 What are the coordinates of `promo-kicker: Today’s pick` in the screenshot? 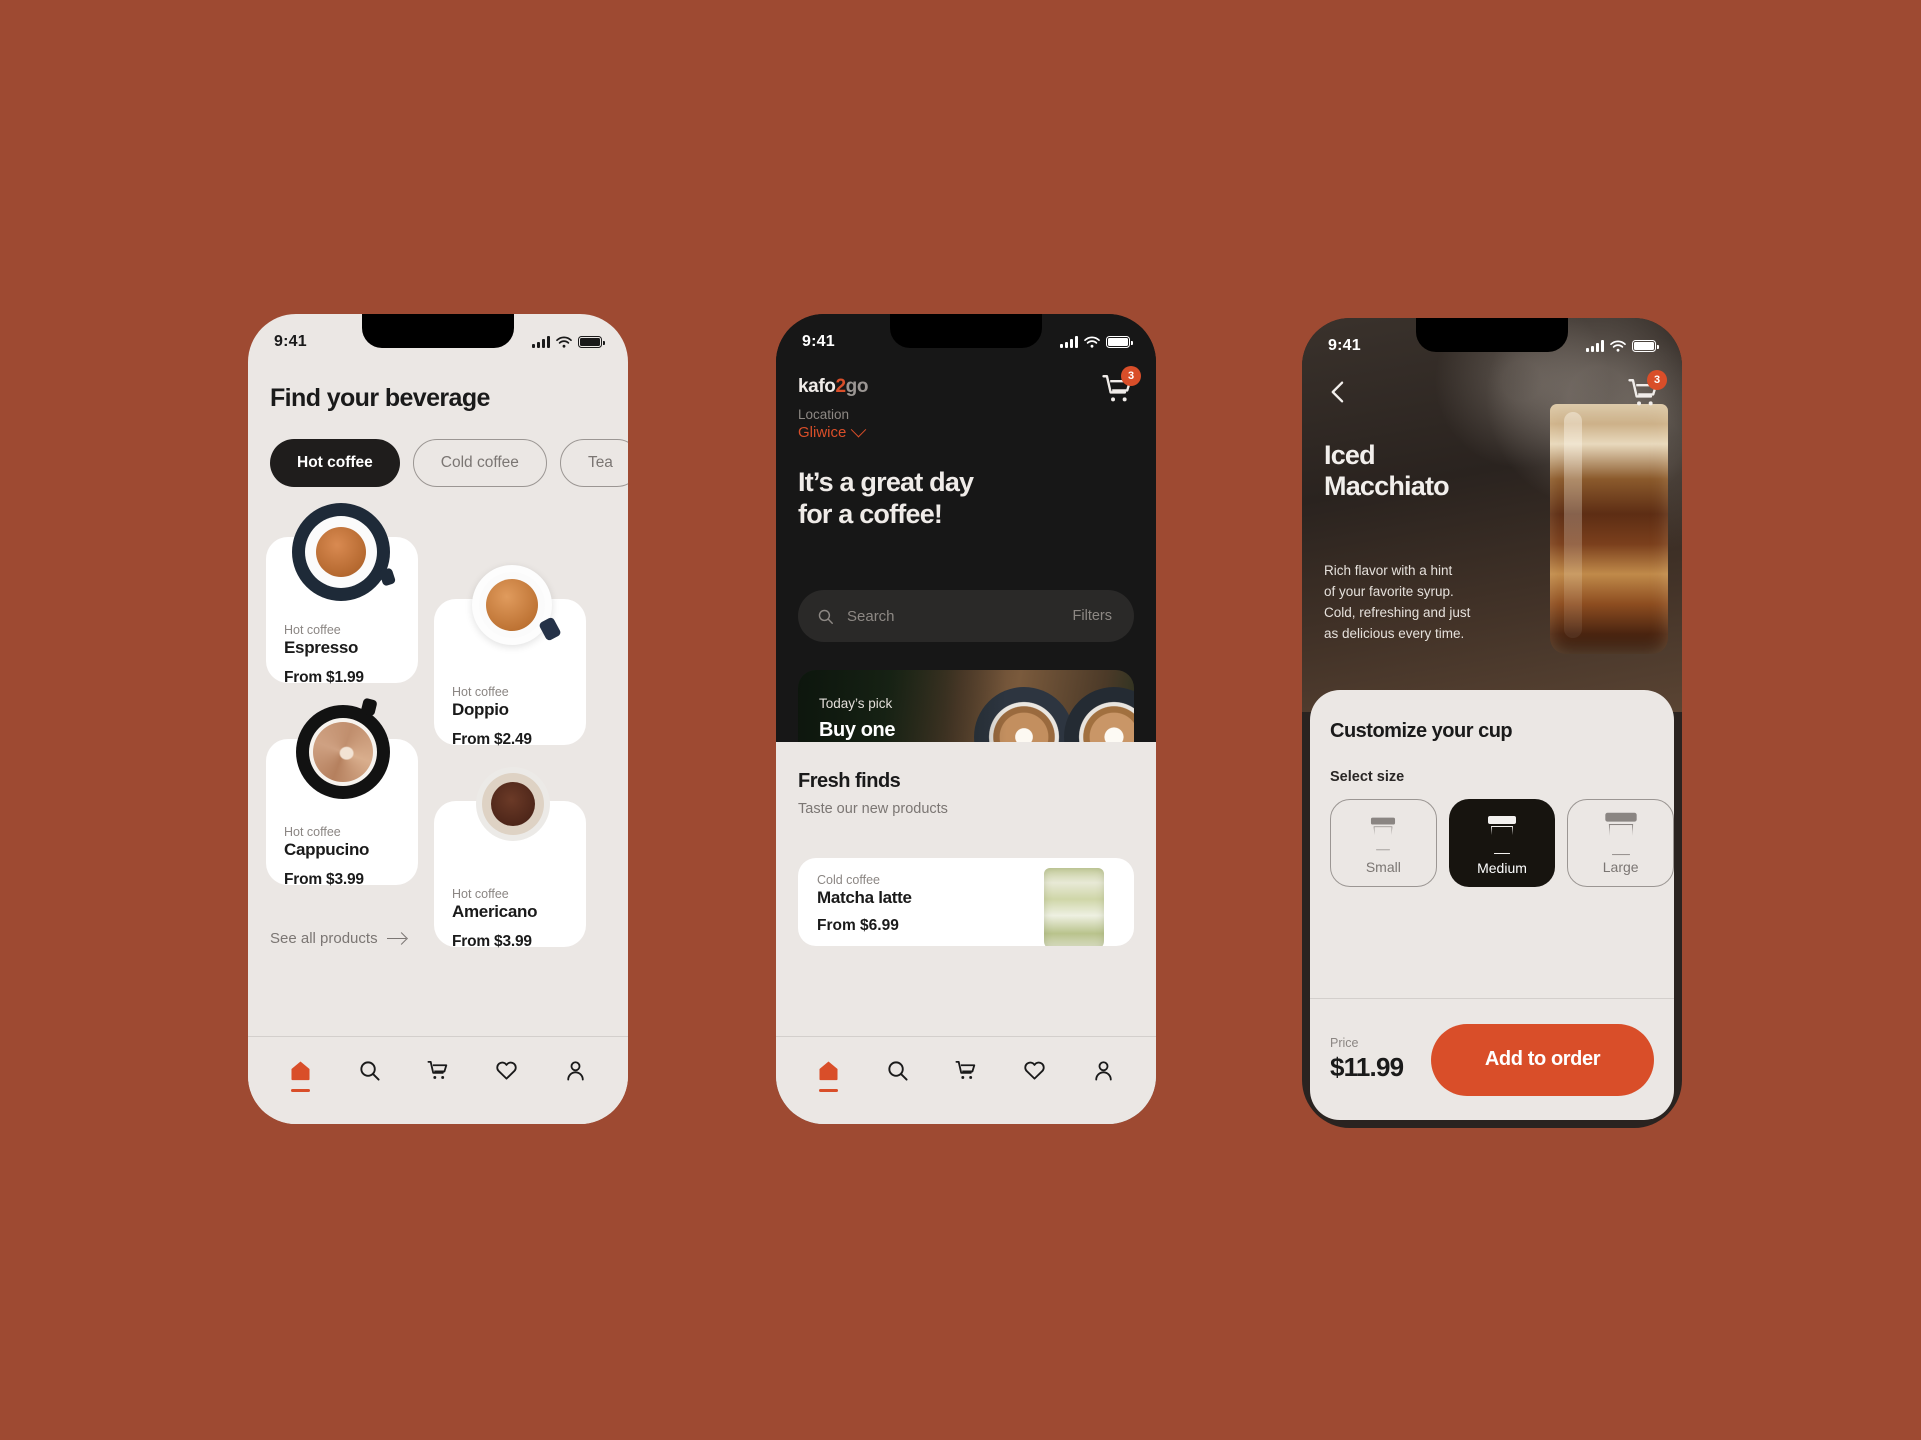 It's located at (856, 703).